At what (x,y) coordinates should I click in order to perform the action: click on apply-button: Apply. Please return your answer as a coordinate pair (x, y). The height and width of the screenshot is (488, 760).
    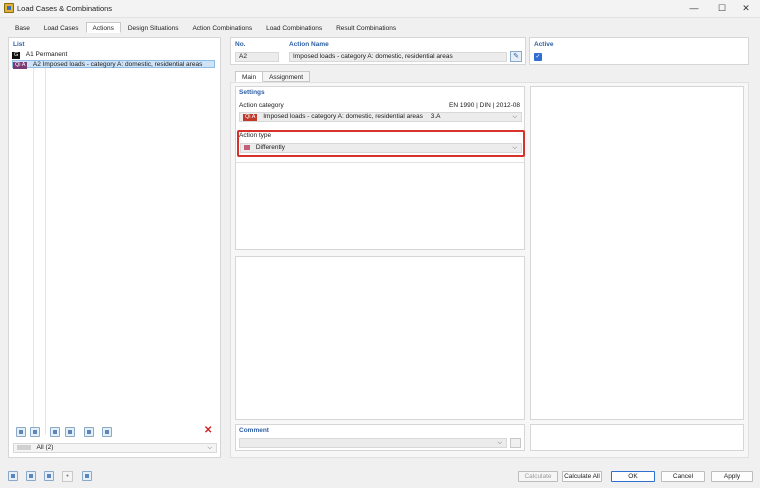
    Looking at the image, I should click on (732, 476).